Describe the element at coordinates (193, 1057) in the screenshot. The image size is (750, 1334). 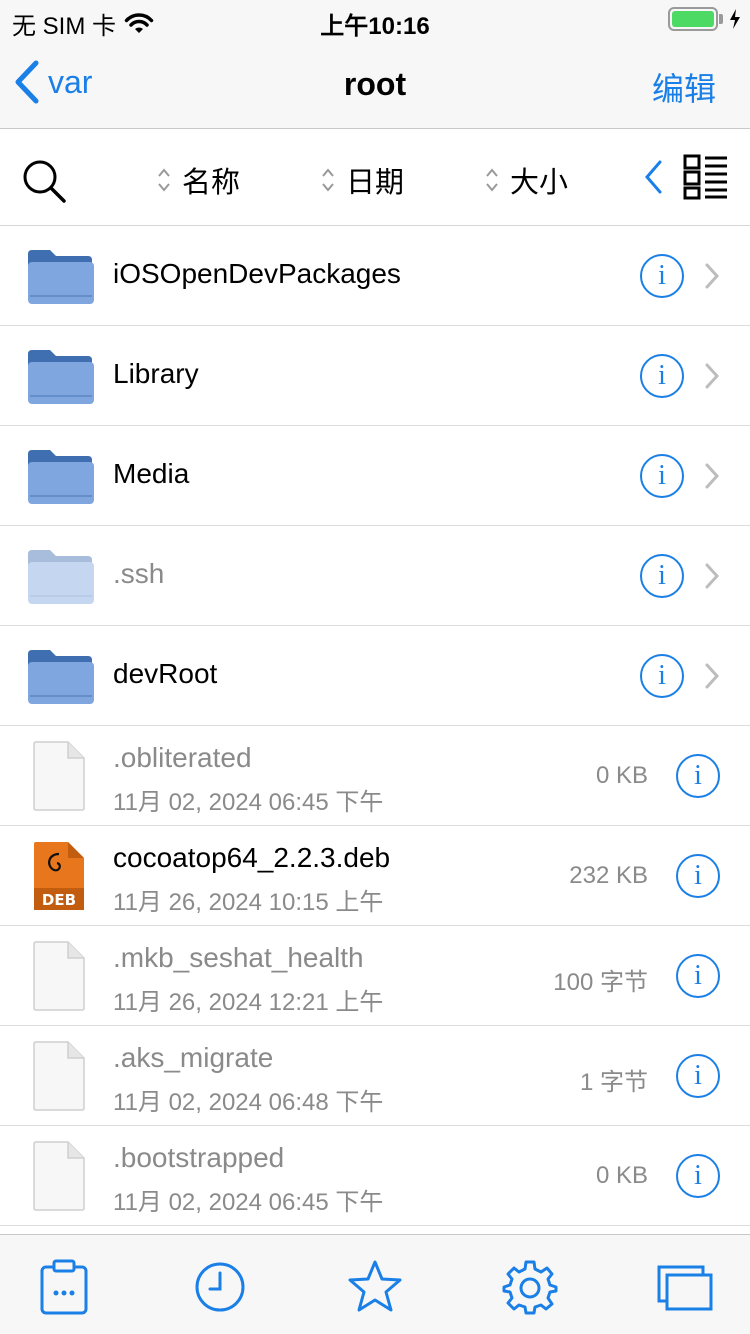
I see `item-name: .aks_migrate` at that location.